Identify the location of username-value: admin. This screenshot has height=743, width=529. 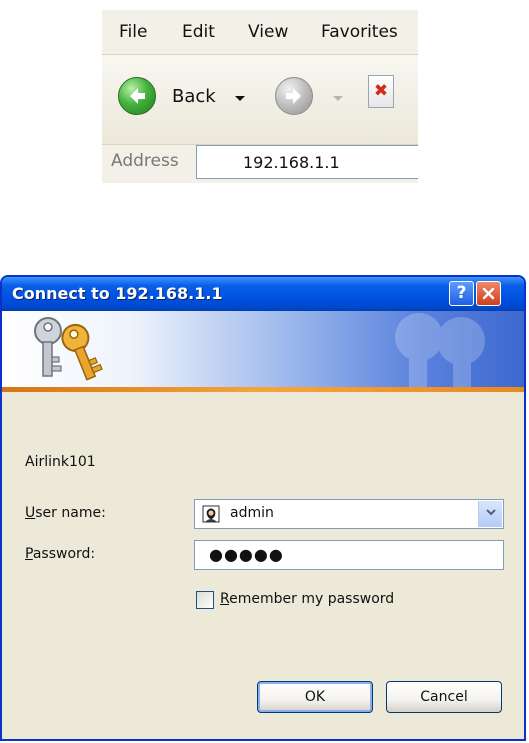
(252, 513).